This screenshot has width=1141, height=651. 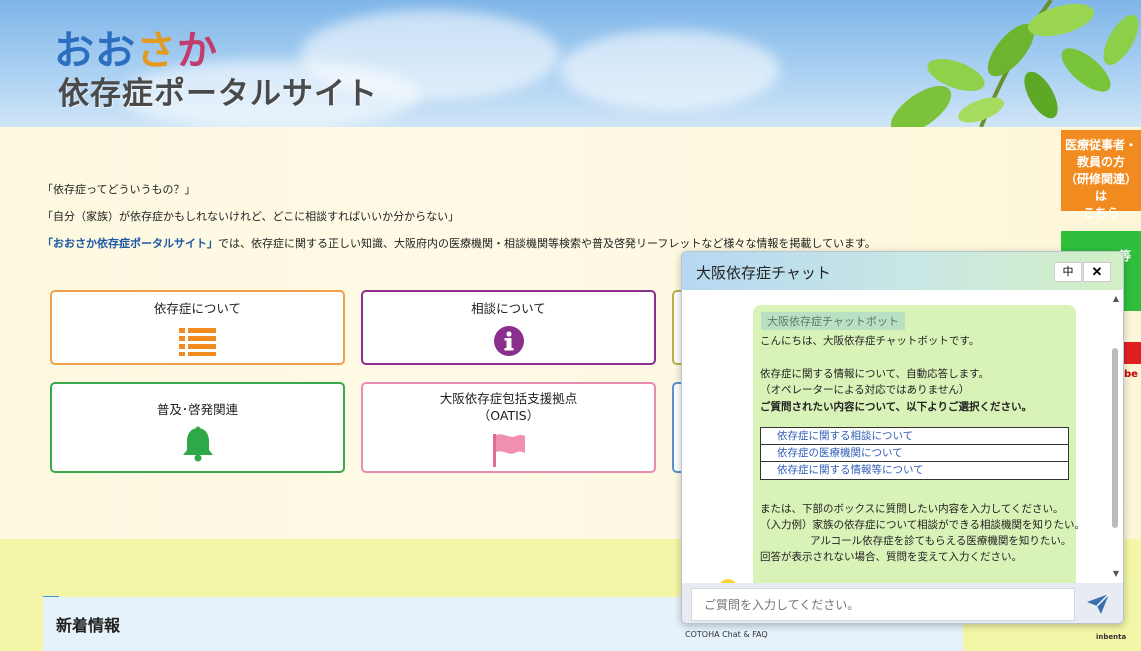 I want to click on scroll-up-arrow: ▲, so click(x=1116, y=298).